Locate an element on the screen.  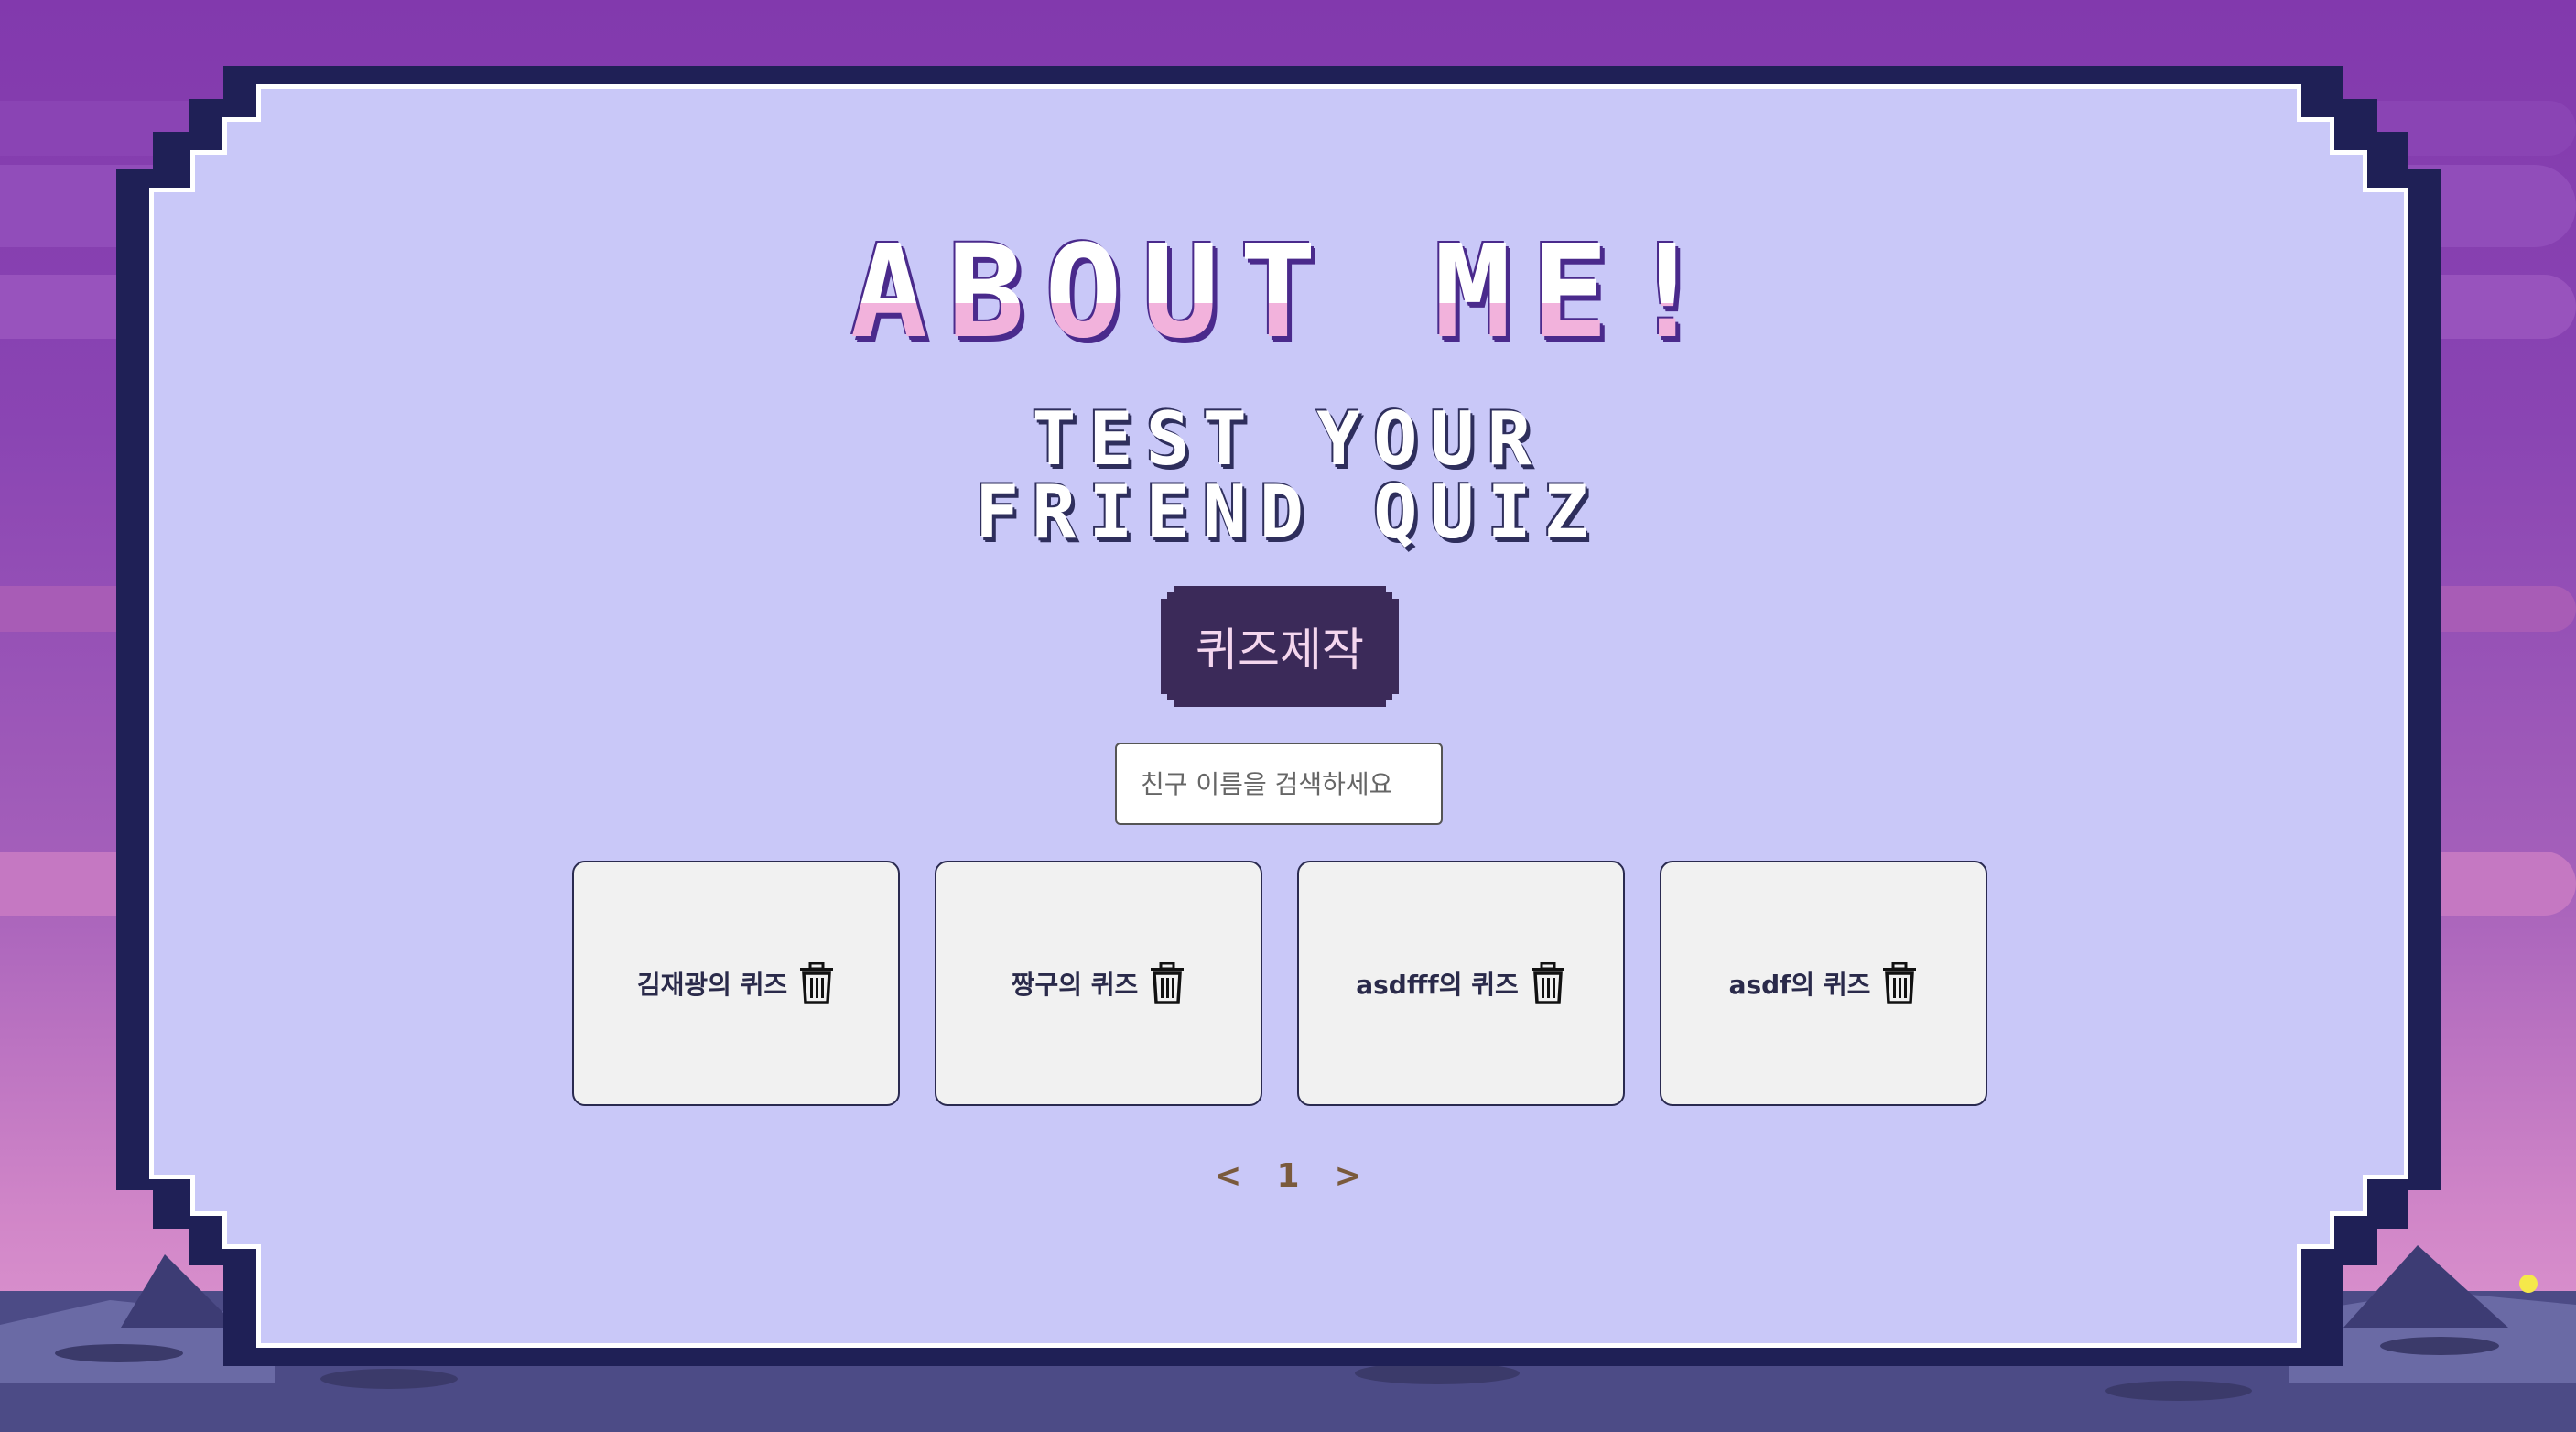
page-title: ABOUT ME! is located at coordinates (1288, 293).